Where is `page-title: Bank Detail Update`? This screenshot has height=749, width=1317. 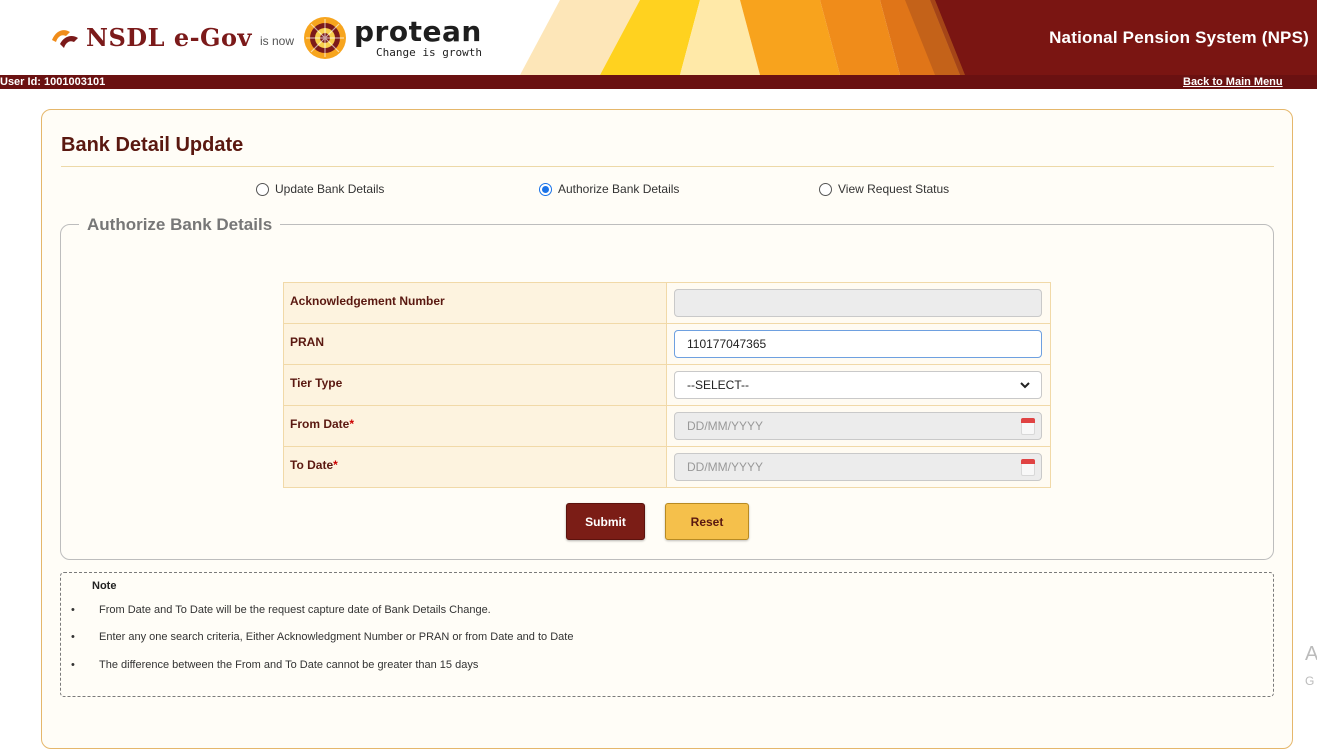 page-title: Bank Detail Update is located at coordinates (152, 145).